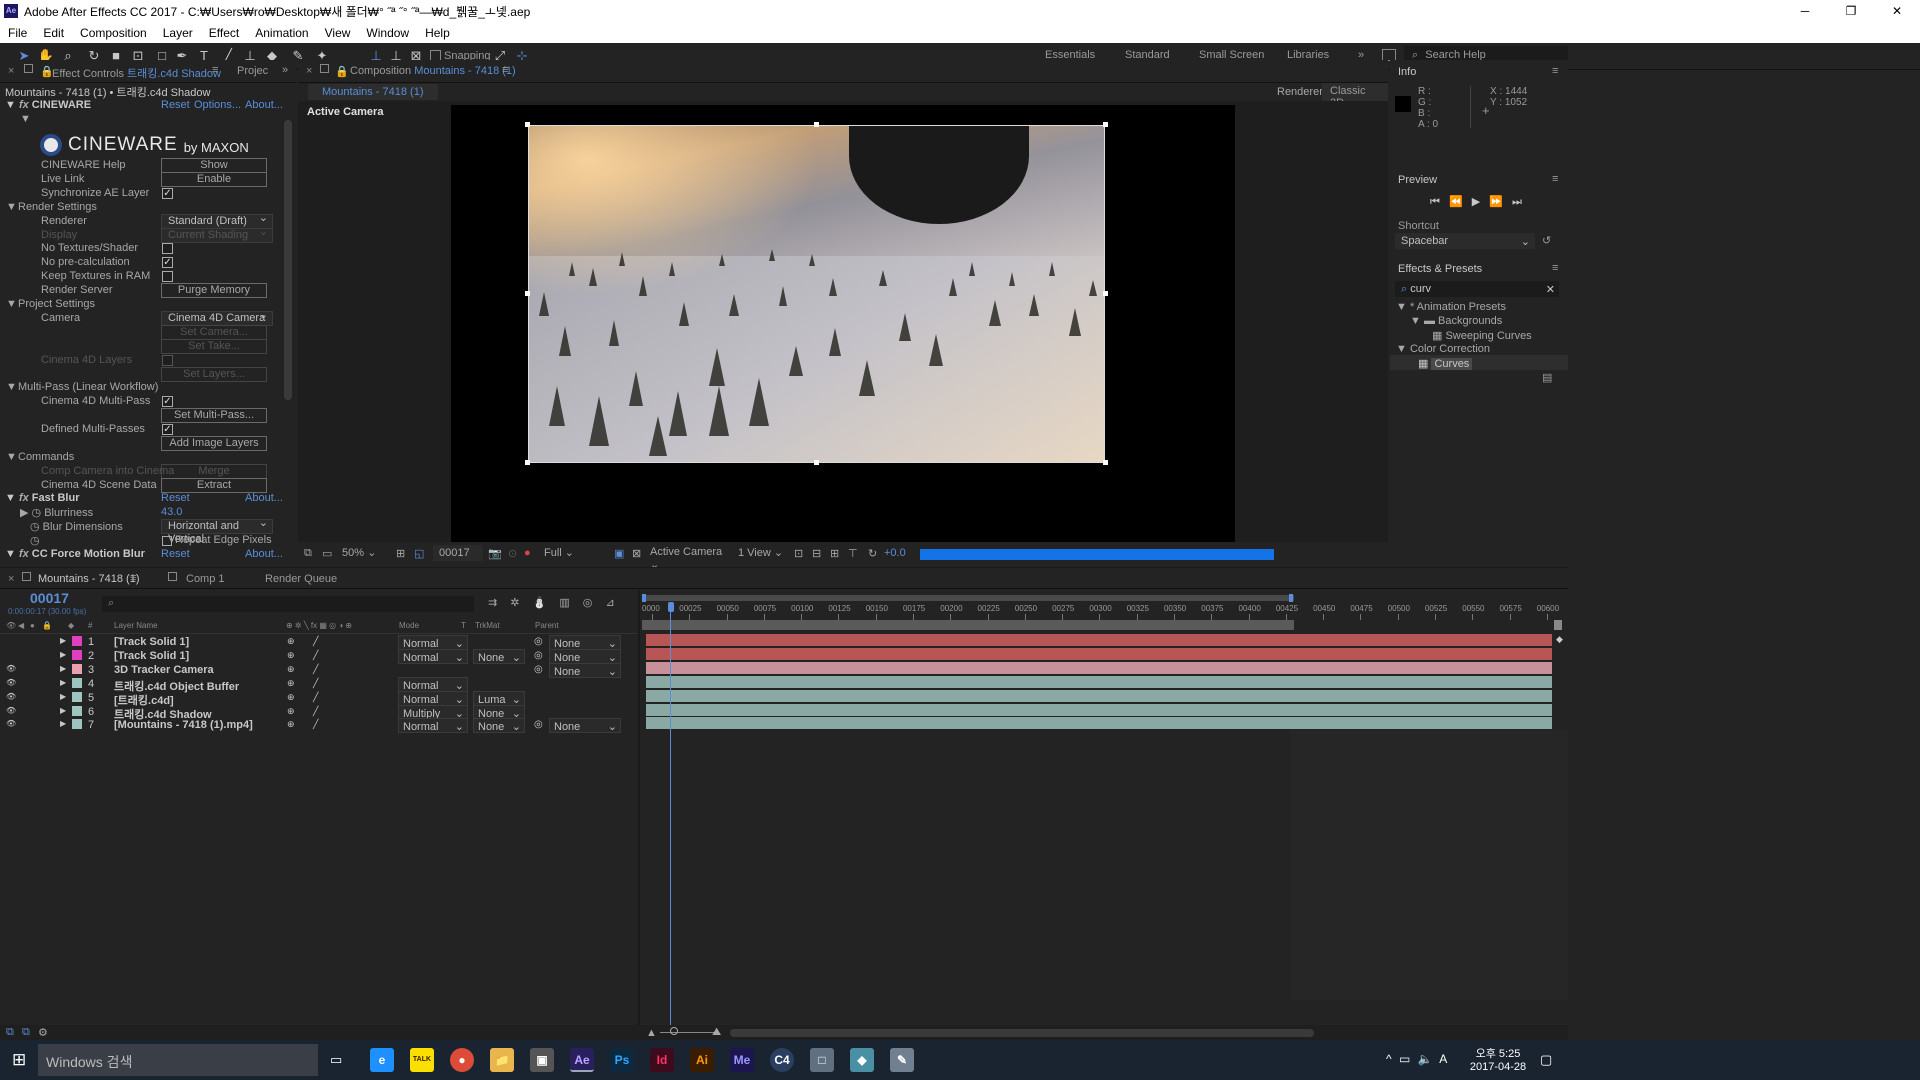 Image resolution: width=1920 pixels, height=1080 pixels. What do you see at coordinates (564, 603) in the screenshot?
I see `frame-blending-icon: ▥` at bounding box center [564, 603].